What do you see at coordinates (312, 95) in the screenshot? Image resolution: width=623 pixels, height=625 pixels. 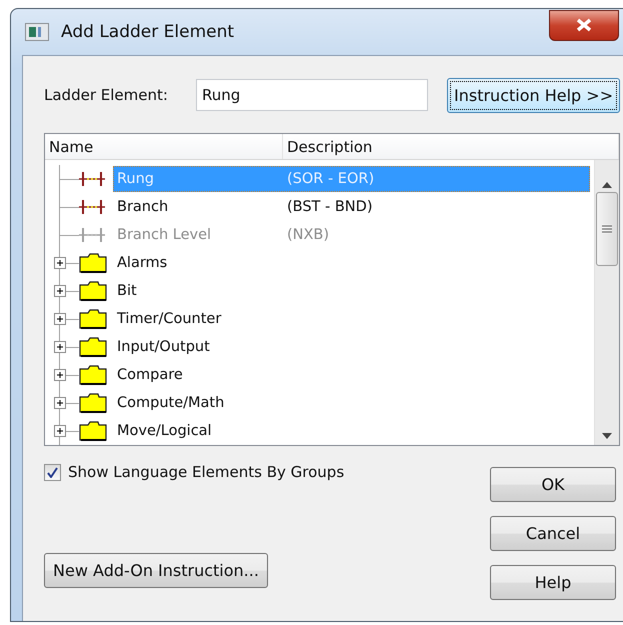 I see `ladder-element-field: Rung` at bounding box center [312, 95].